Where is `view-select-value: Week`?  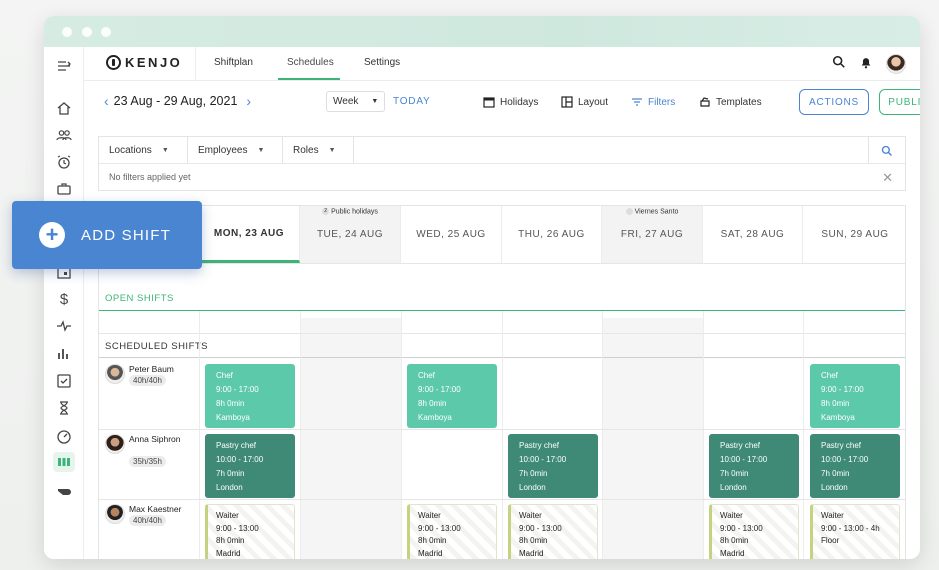
view-select-value: Week is located at coordinates (346, 101).